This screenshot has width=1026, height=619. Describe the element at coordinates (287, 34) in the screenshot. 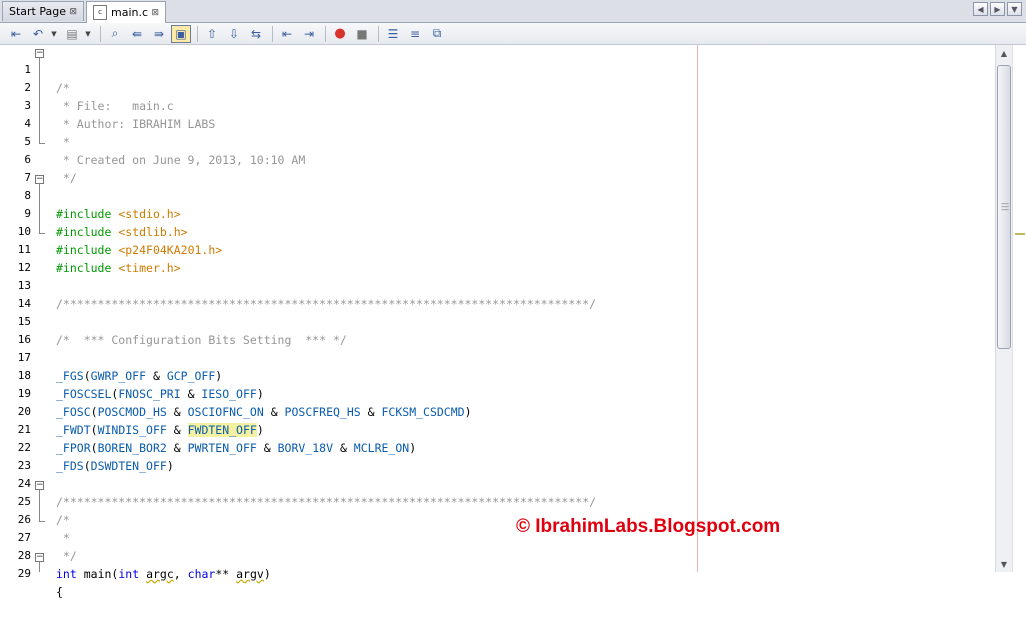

I see `shift-left-icon: ⇤` at that location.